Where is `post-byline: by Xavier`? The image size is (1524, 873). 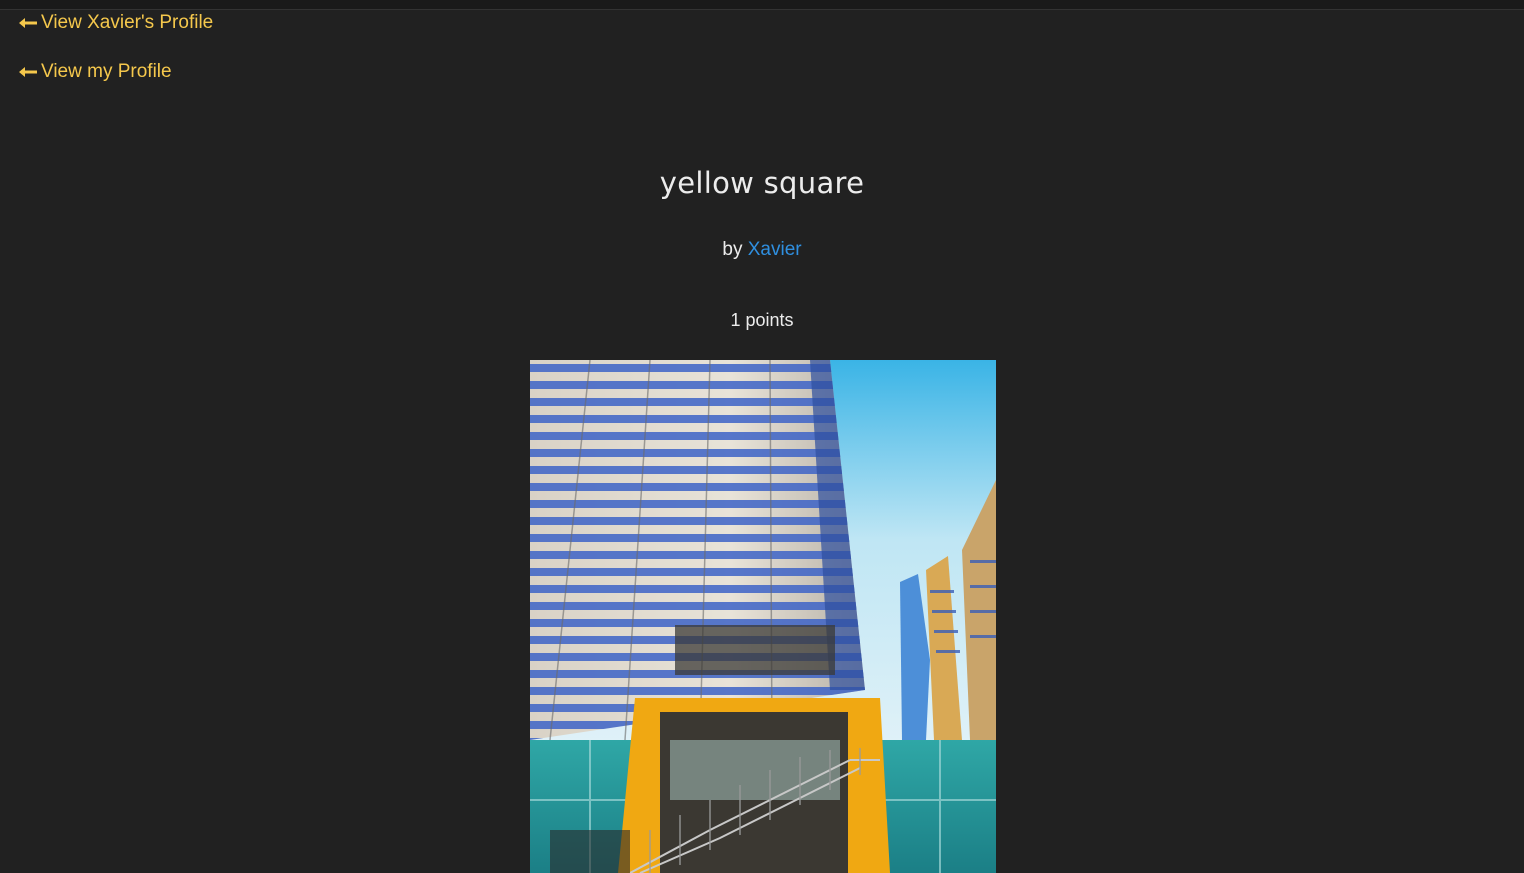 post-byline: by Xavier is located at coordinates (762, 250).